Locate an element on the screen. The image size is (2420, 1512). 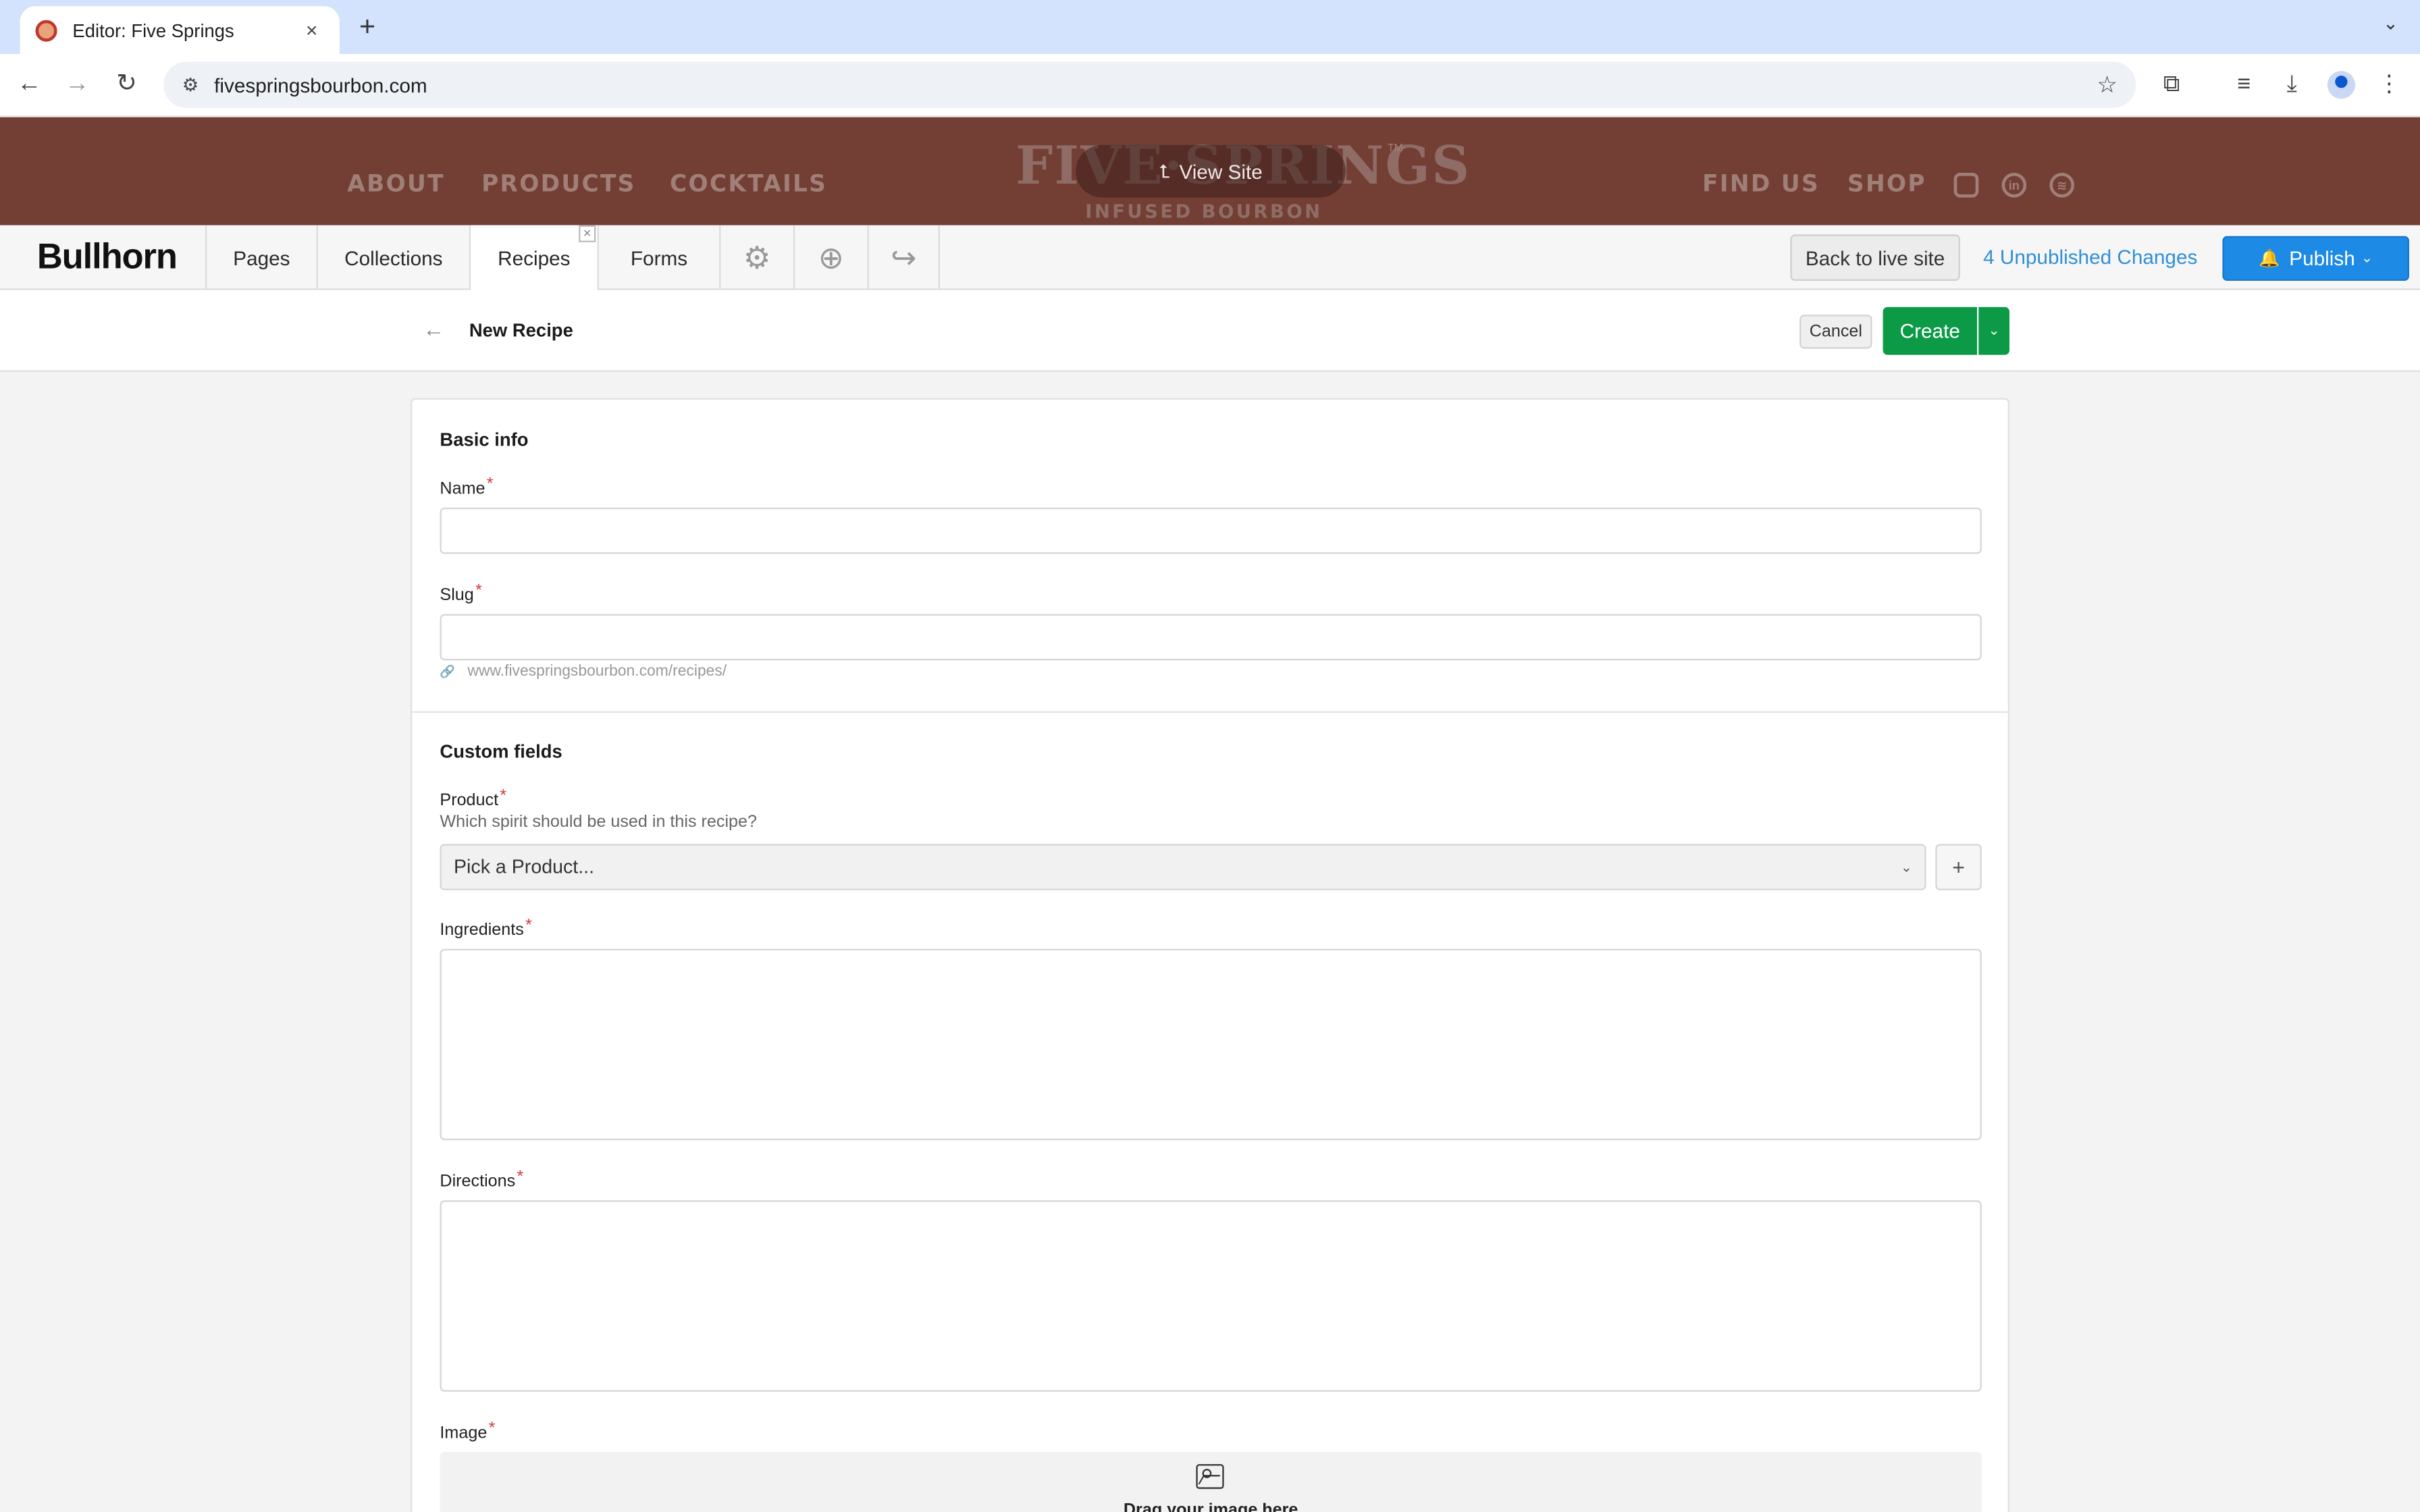
ingredients-label-text: Ingredients is located at coordinates (482, 930).